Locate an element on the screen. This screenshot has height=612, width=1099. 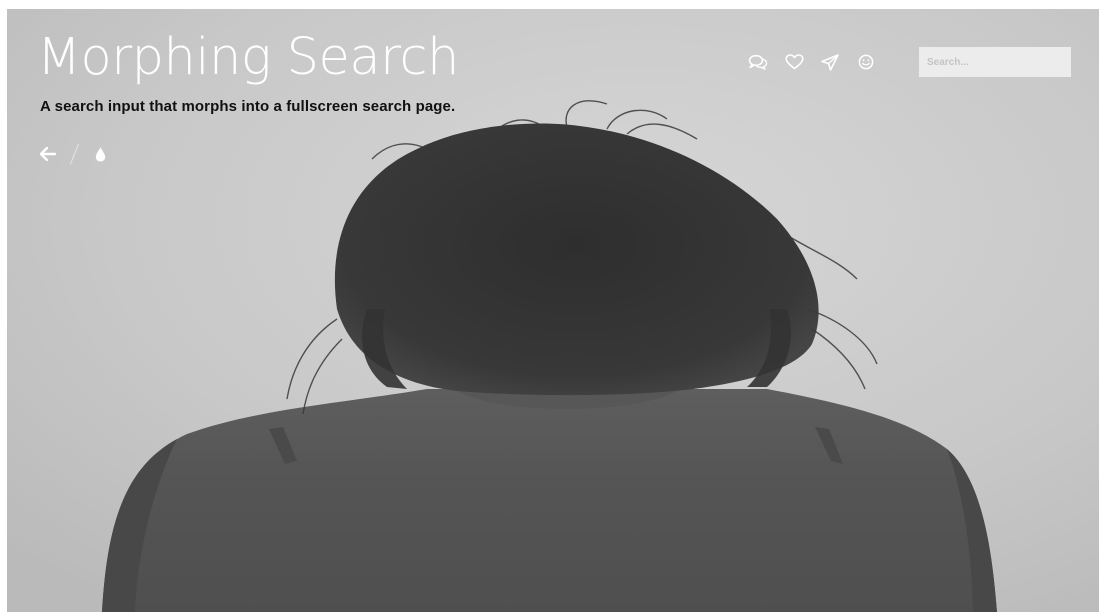
top-icon-bar is located at coordinates (819, 62).